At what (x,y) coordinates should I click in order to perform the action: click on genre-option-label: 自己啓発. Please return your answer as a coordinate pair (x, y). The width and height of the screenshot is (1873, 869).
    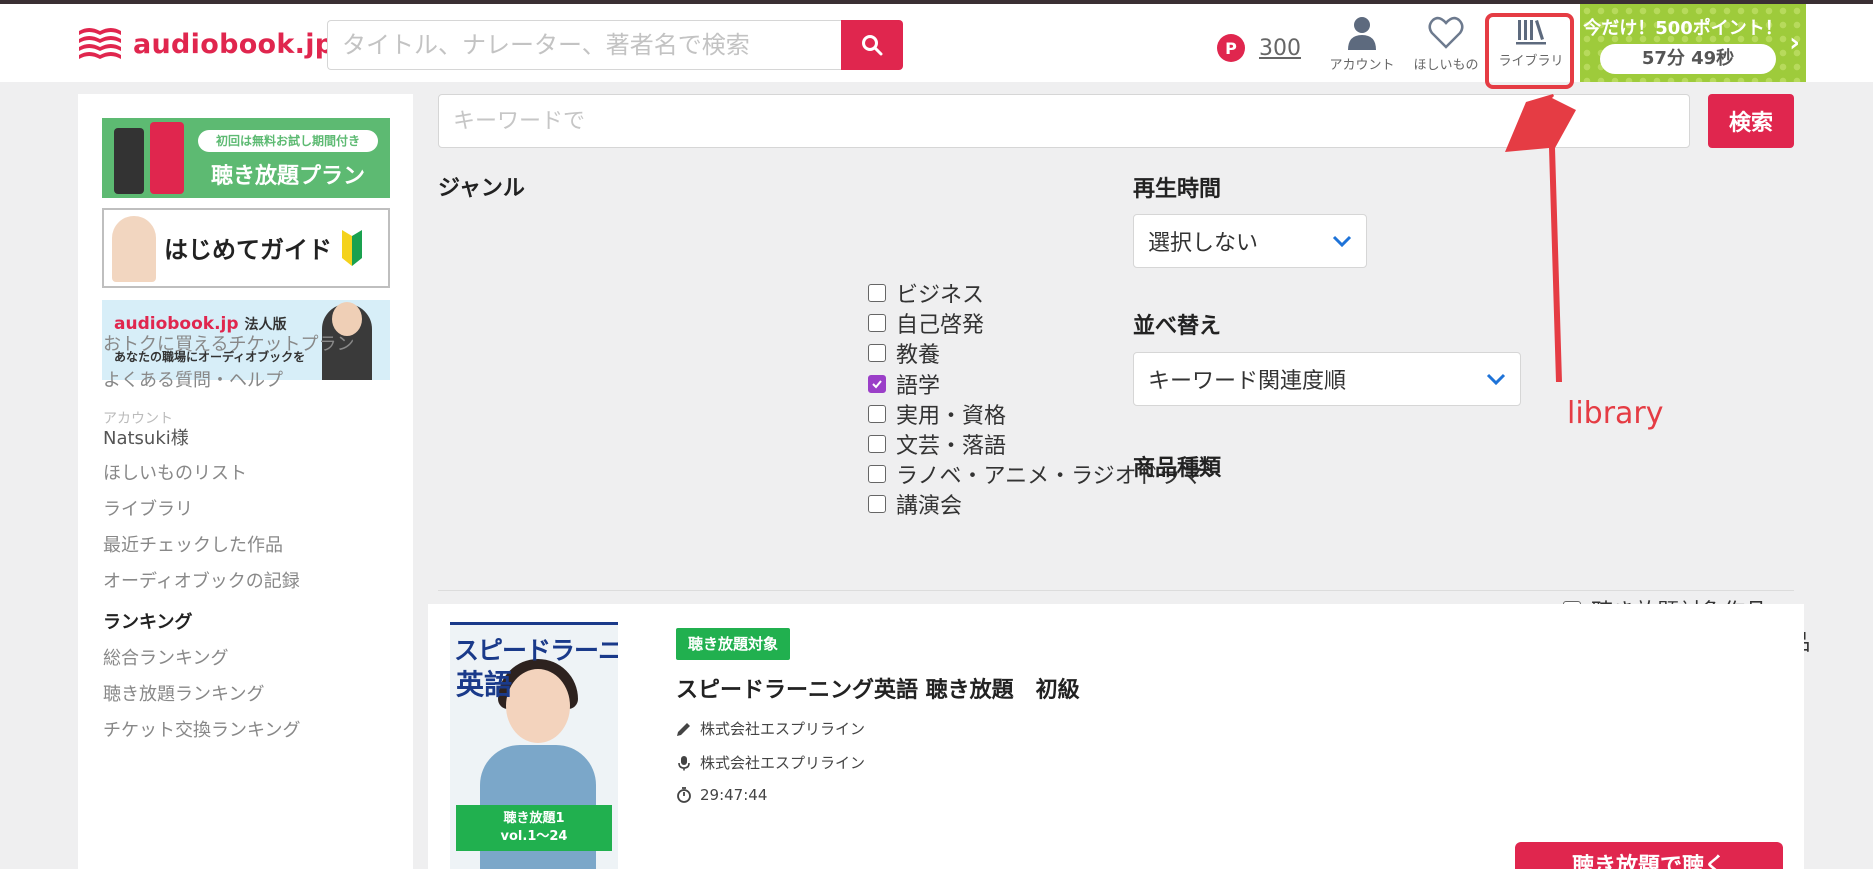
    Looking at the image, I should click on (940, 326).